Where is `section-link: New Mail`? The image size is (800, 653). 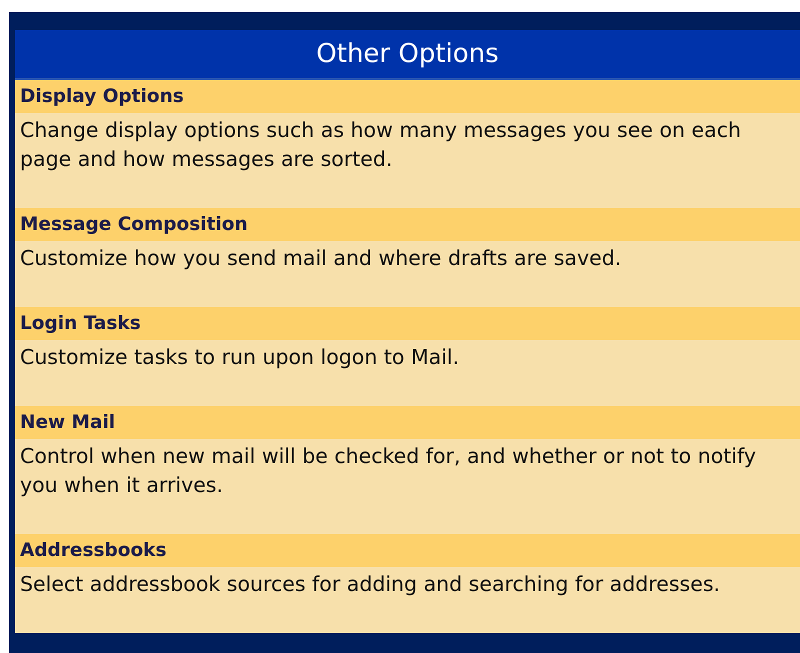 section-link: New Mail is located at coordinates (68, 422).